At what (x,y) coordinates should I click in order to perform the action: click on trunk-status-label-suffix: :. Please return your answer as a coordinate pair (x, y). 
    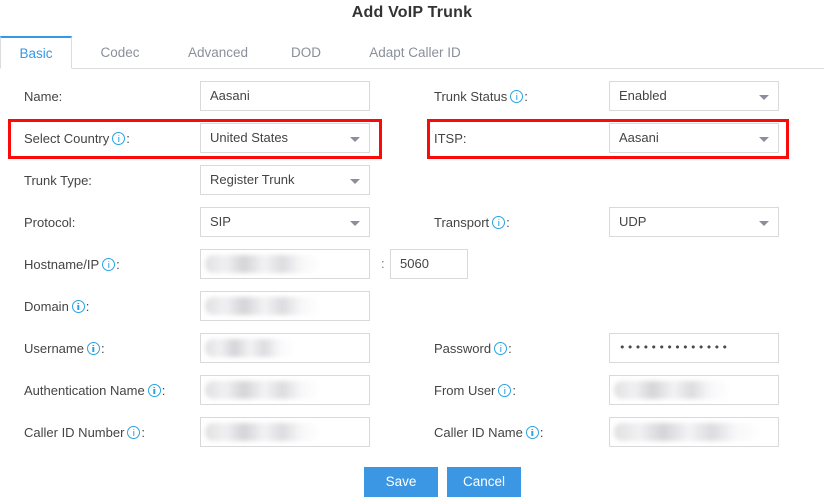
    Looking at the image, I should click on (526, 96).